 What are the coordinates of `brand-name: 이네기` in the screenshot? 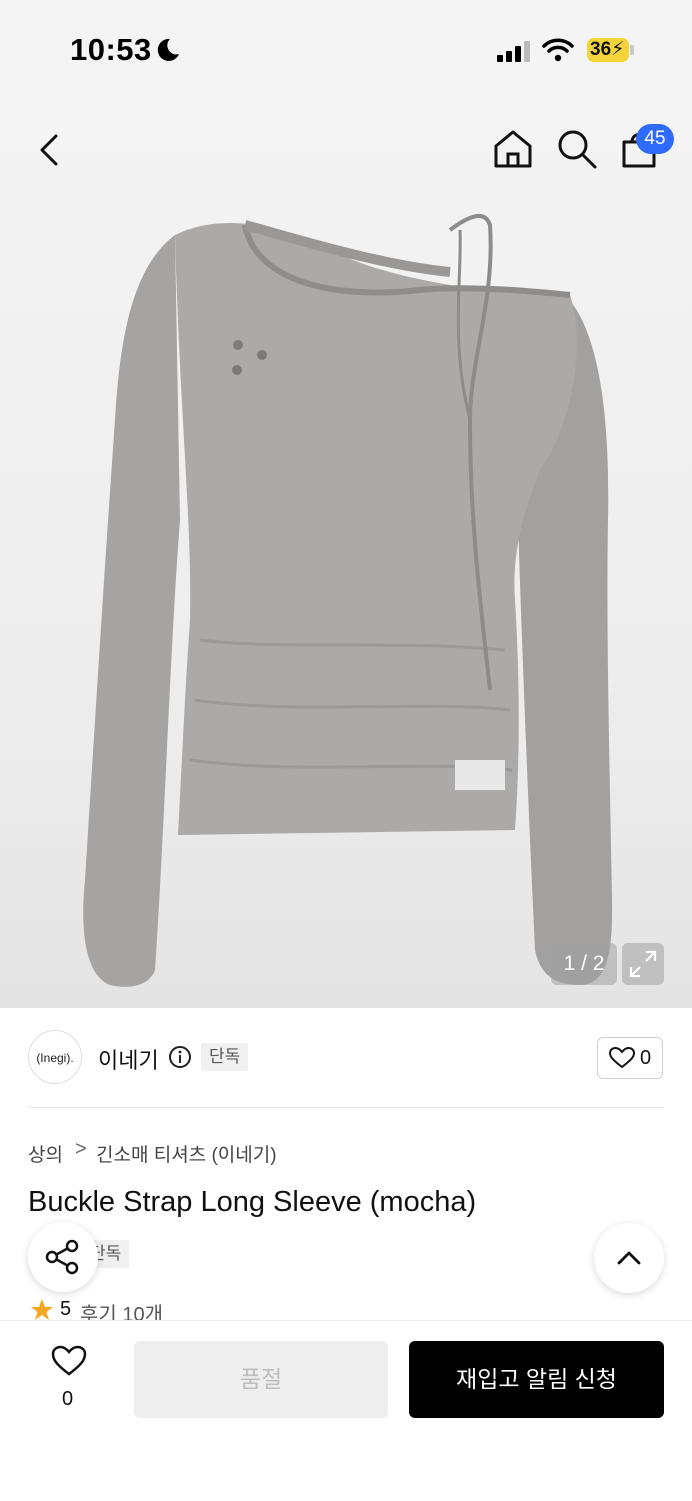 It's located at (128, 1059).